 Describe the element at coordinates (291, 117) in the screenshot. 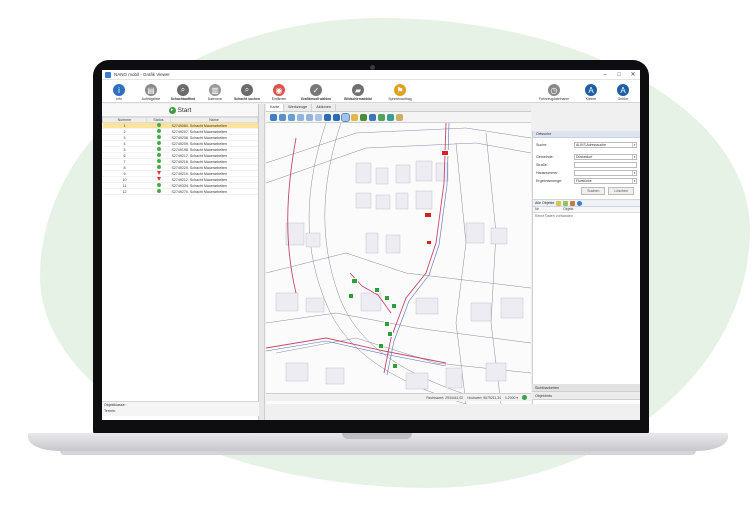

I see `zoom-extent-icon` at that location.